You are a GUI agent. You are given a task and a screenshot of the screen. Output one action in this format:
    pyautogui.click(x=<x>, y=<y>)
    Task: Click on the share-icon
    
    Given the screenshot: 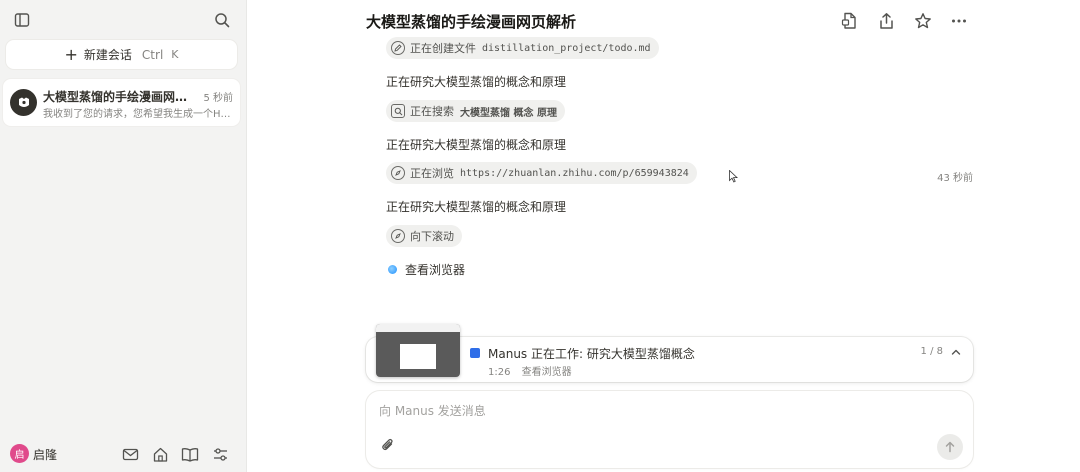 What is the action you would take?
    pyautogui.click(x=886, y=21)
    